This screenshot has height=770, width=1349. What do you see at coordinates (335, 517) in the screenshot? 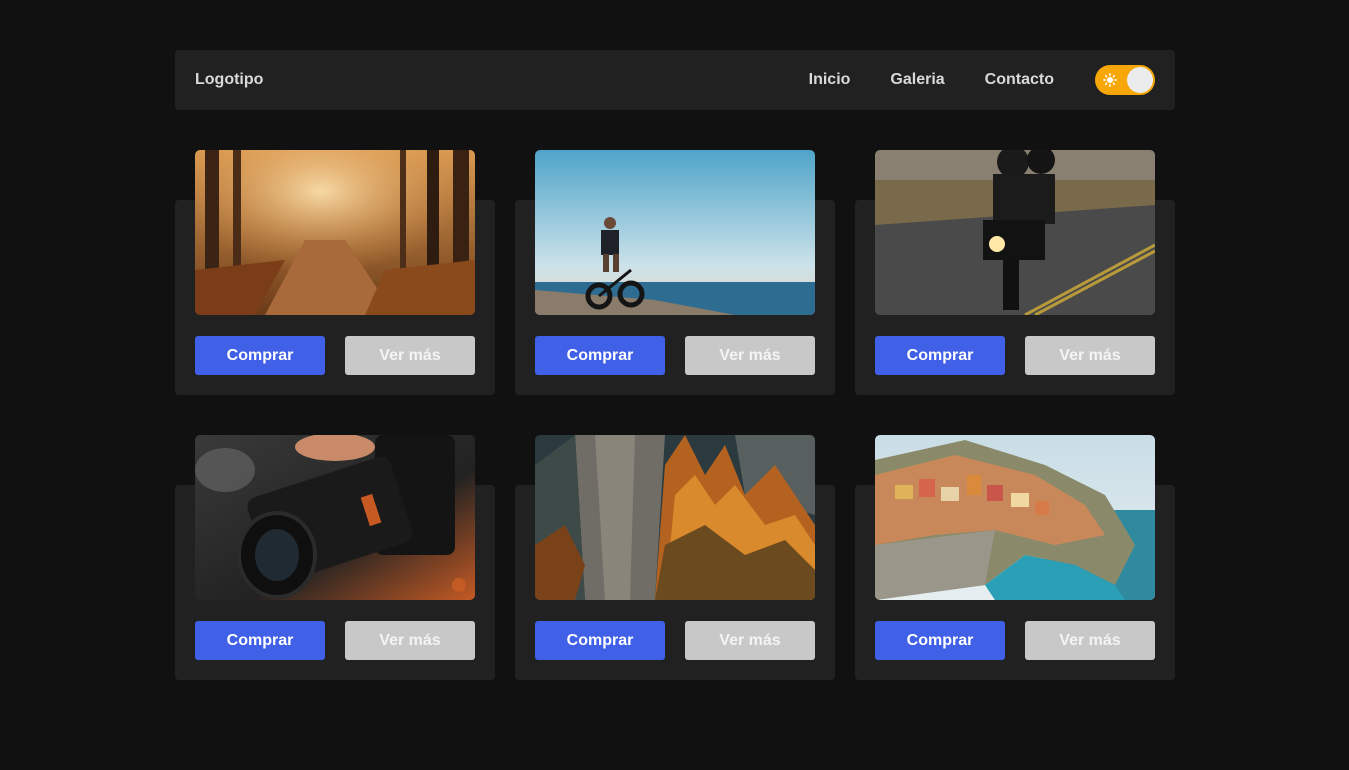
I see `card-image-camera` at bounding box center [335, 517].